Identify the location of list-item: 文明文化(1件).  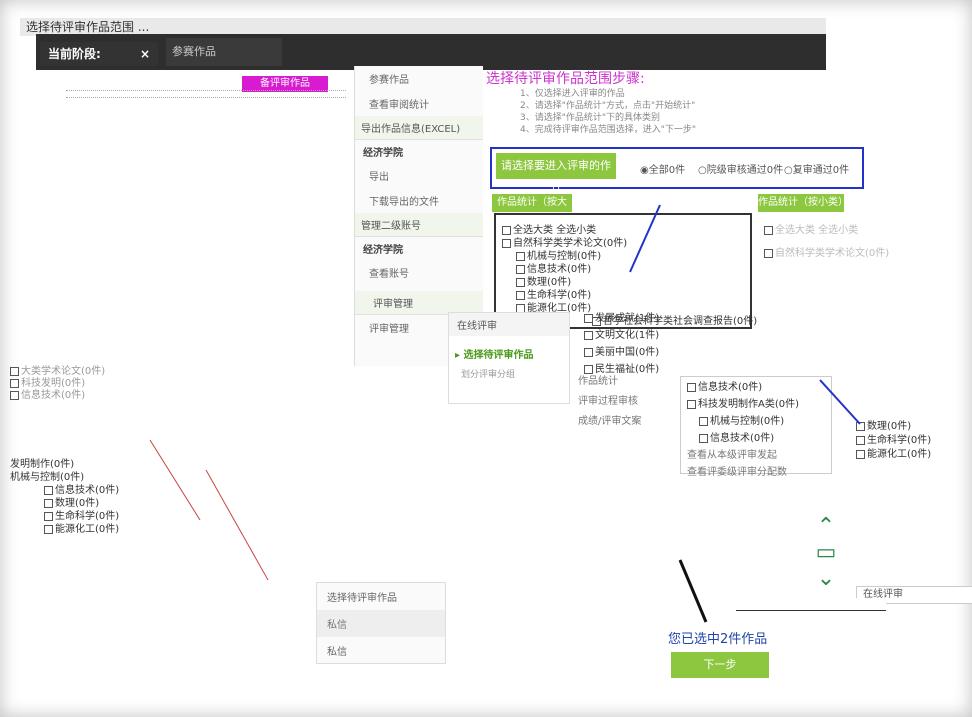
(639, 333).